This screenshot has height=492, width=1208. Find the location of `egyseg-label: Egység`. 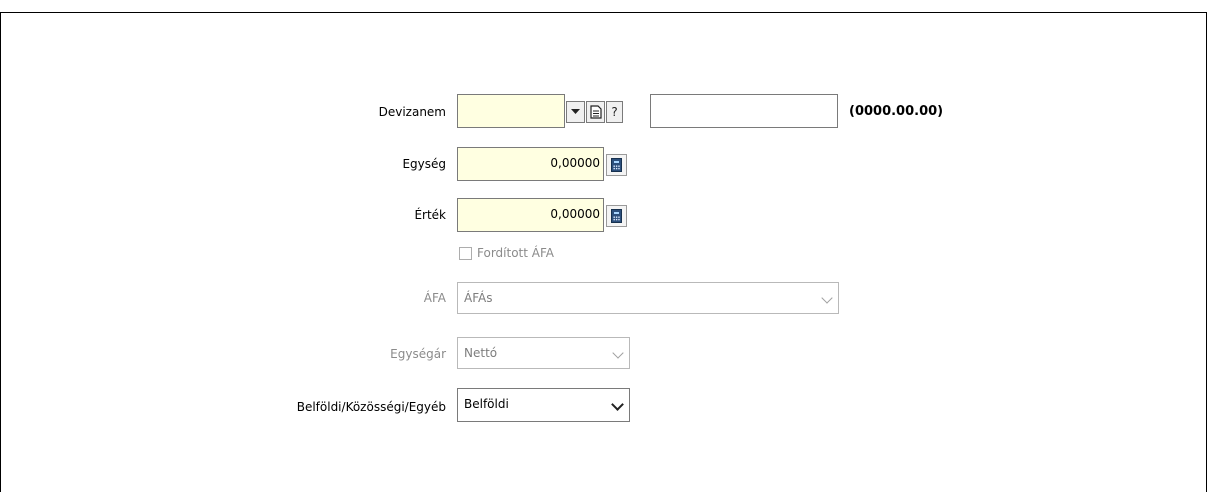

egyseg-label: Egység is located at coordinates (424, 164).